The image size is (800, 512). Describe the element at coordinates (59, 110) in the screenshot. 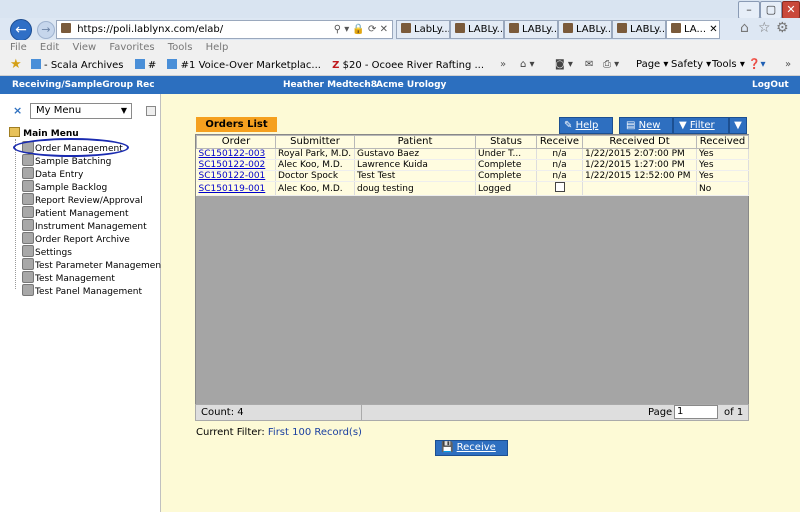

I see `menu-select-value: My Menu` at that location.